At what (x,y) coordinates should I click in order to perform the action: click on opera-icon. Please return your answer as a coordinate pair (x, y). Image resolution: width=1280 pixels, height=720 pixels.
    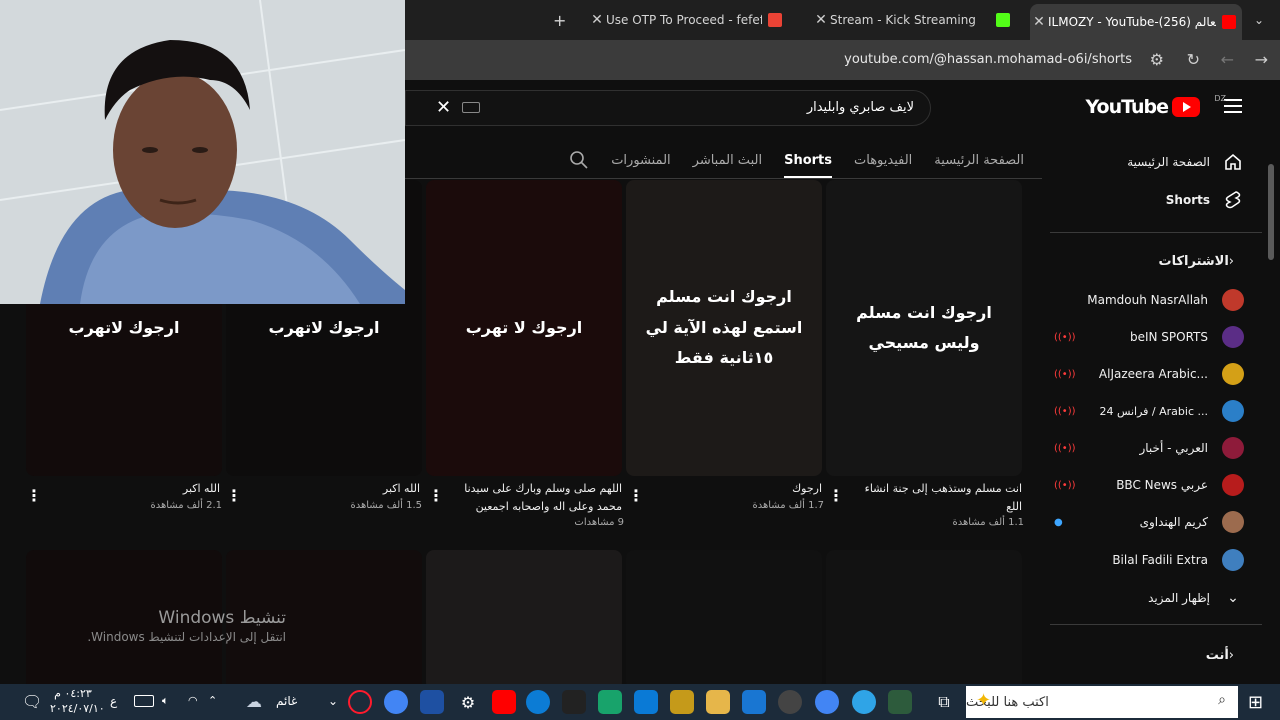
    Looking at the image, I should click on (360, 702).